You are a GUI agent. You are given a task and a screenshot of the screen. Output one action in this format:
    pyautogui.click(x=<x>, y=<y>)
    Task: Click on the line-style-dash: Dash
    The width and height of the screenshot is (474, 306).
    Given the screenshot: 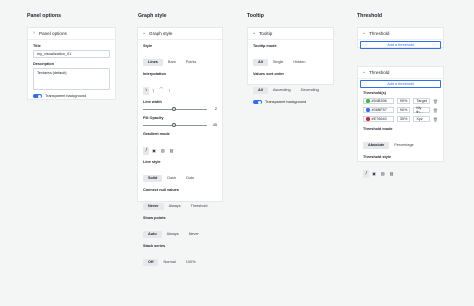 What is the action you would take?
    pyautogui.click(x=171, y=178)
    